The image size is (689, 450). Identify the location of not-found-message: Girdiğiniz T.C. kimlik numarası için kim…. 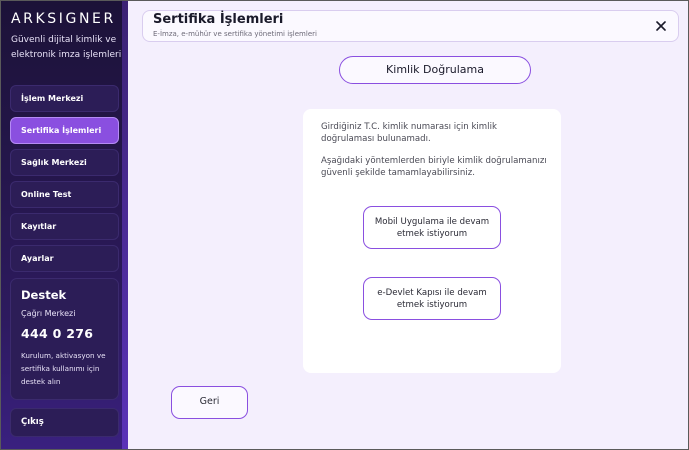
(409, 133).